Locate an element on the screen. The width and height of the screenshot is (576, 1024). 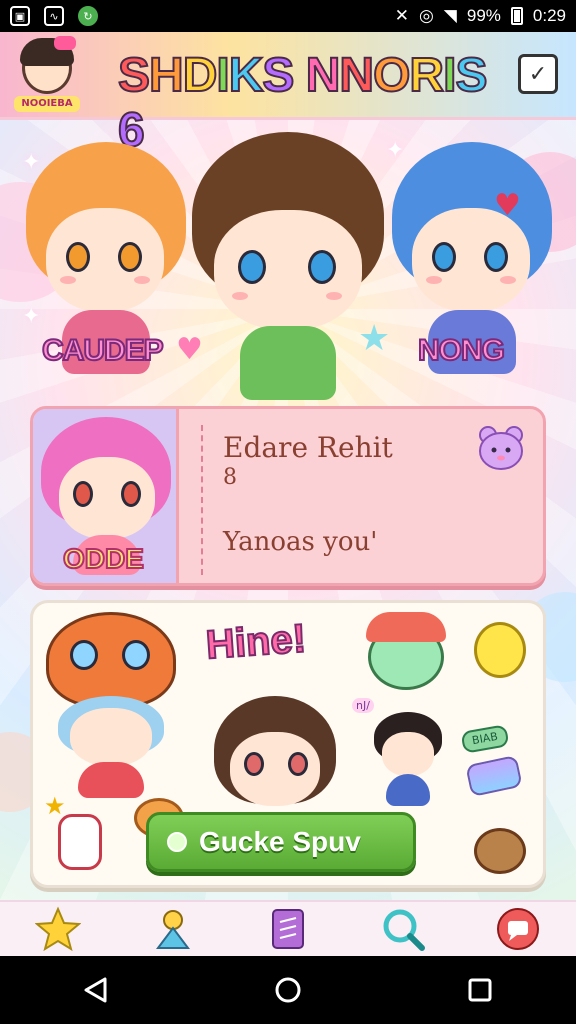
button-label: Gucke Spuv is located at coordinates (280, 841).